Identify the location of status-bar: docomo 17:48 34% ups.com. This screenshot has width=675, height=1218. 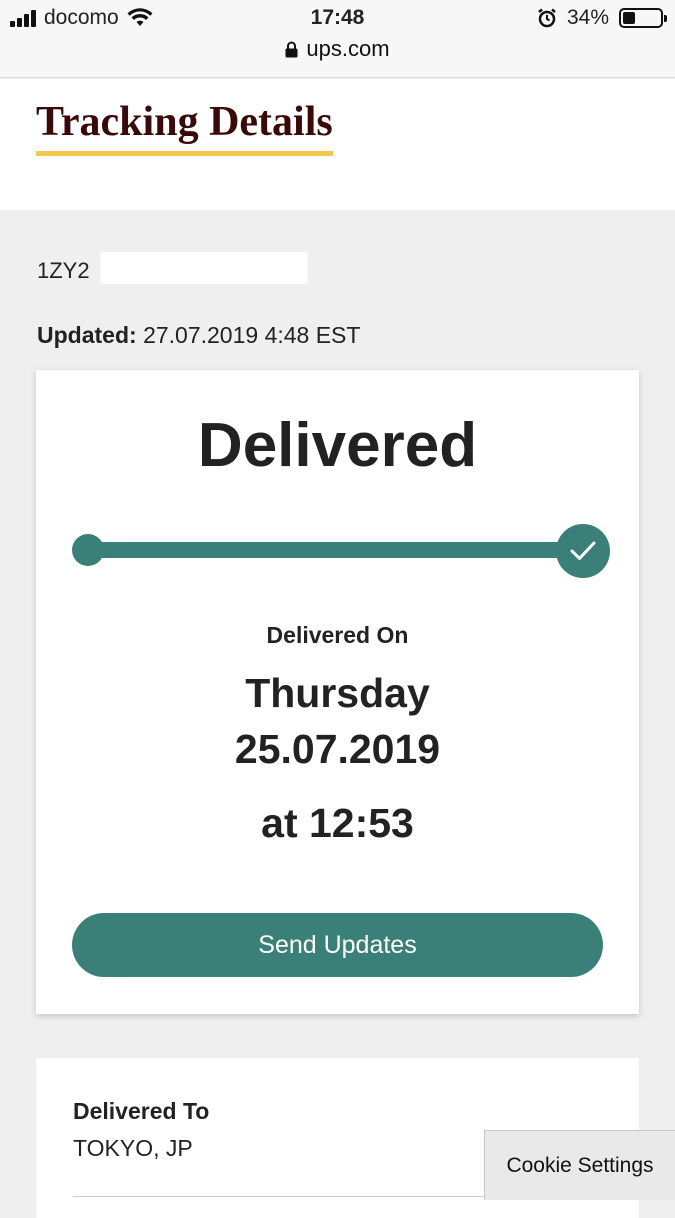
(337, 39).